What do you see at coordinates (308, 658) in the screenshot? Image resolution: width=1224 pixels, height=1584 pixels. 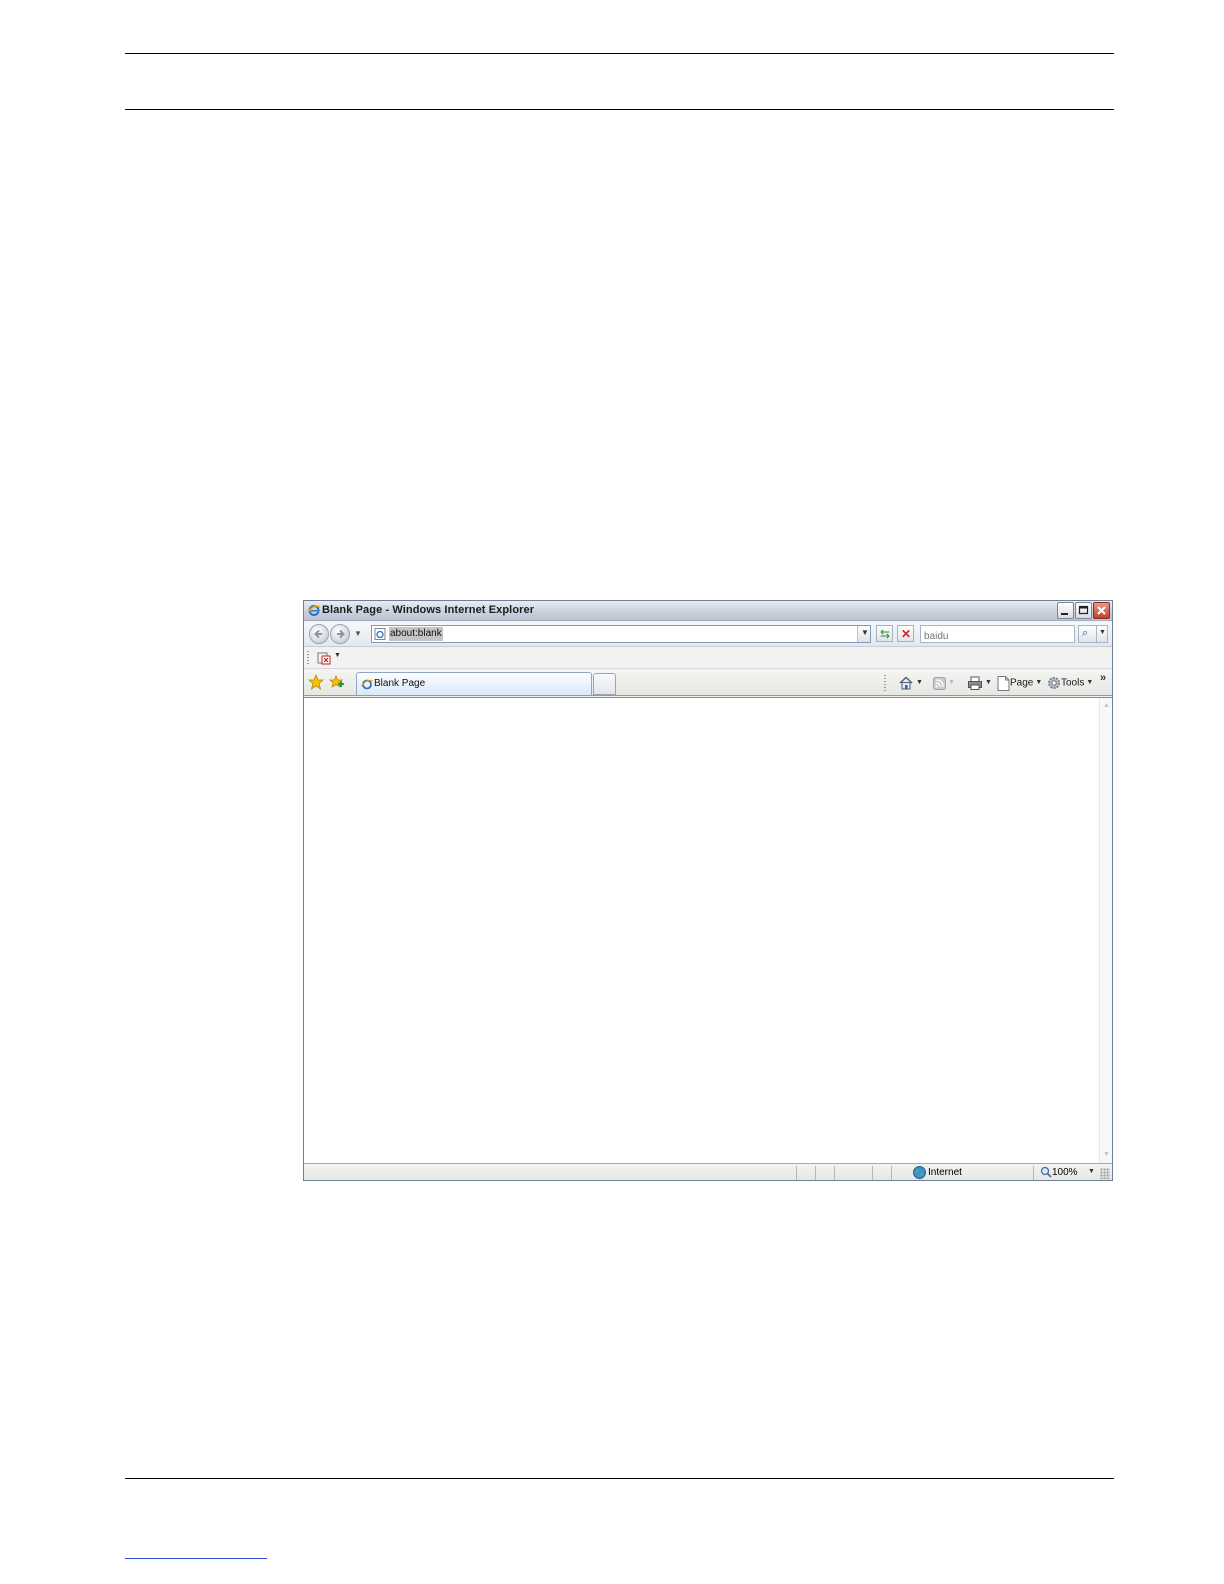 I see `toolbar-grip` at bounding box center [308, 658].